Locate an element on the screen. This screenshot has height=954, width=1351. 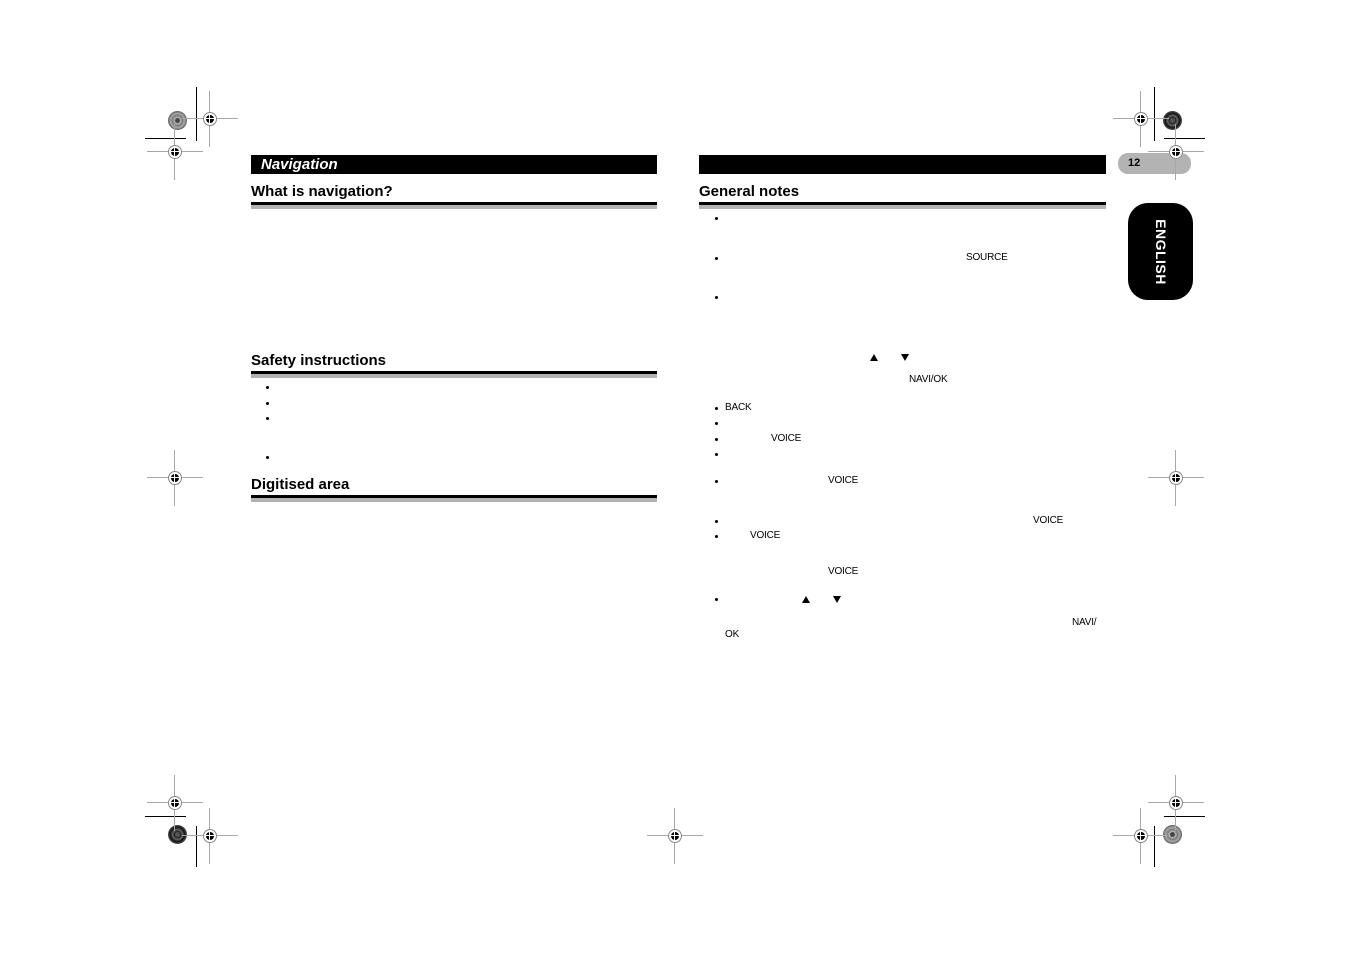
language-tab: ENGLISH is located at coordinates (1160, 251).